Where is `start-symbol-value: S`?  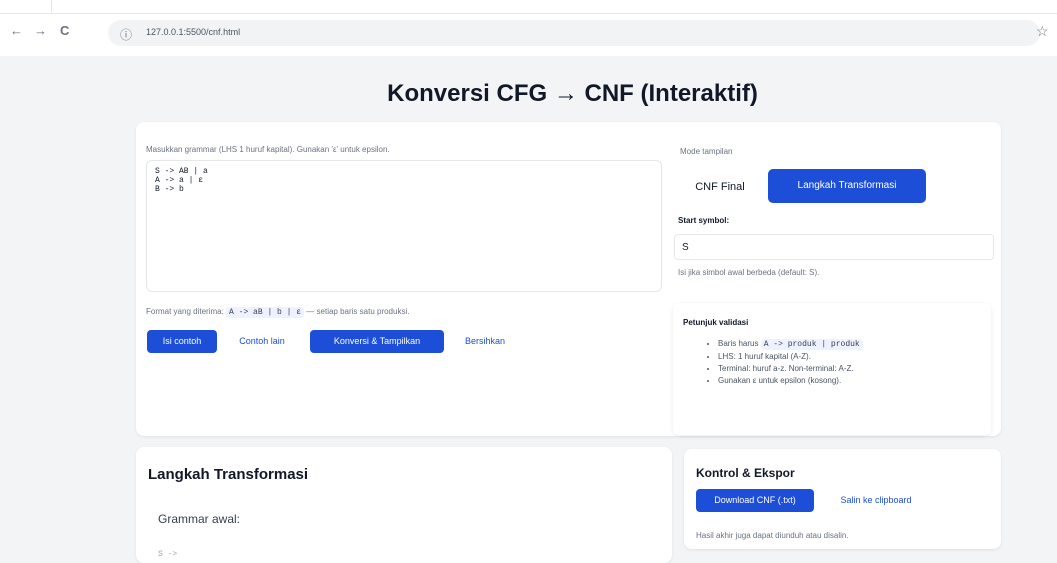 start-symbol-value: S is located at coordinates (685, 247).